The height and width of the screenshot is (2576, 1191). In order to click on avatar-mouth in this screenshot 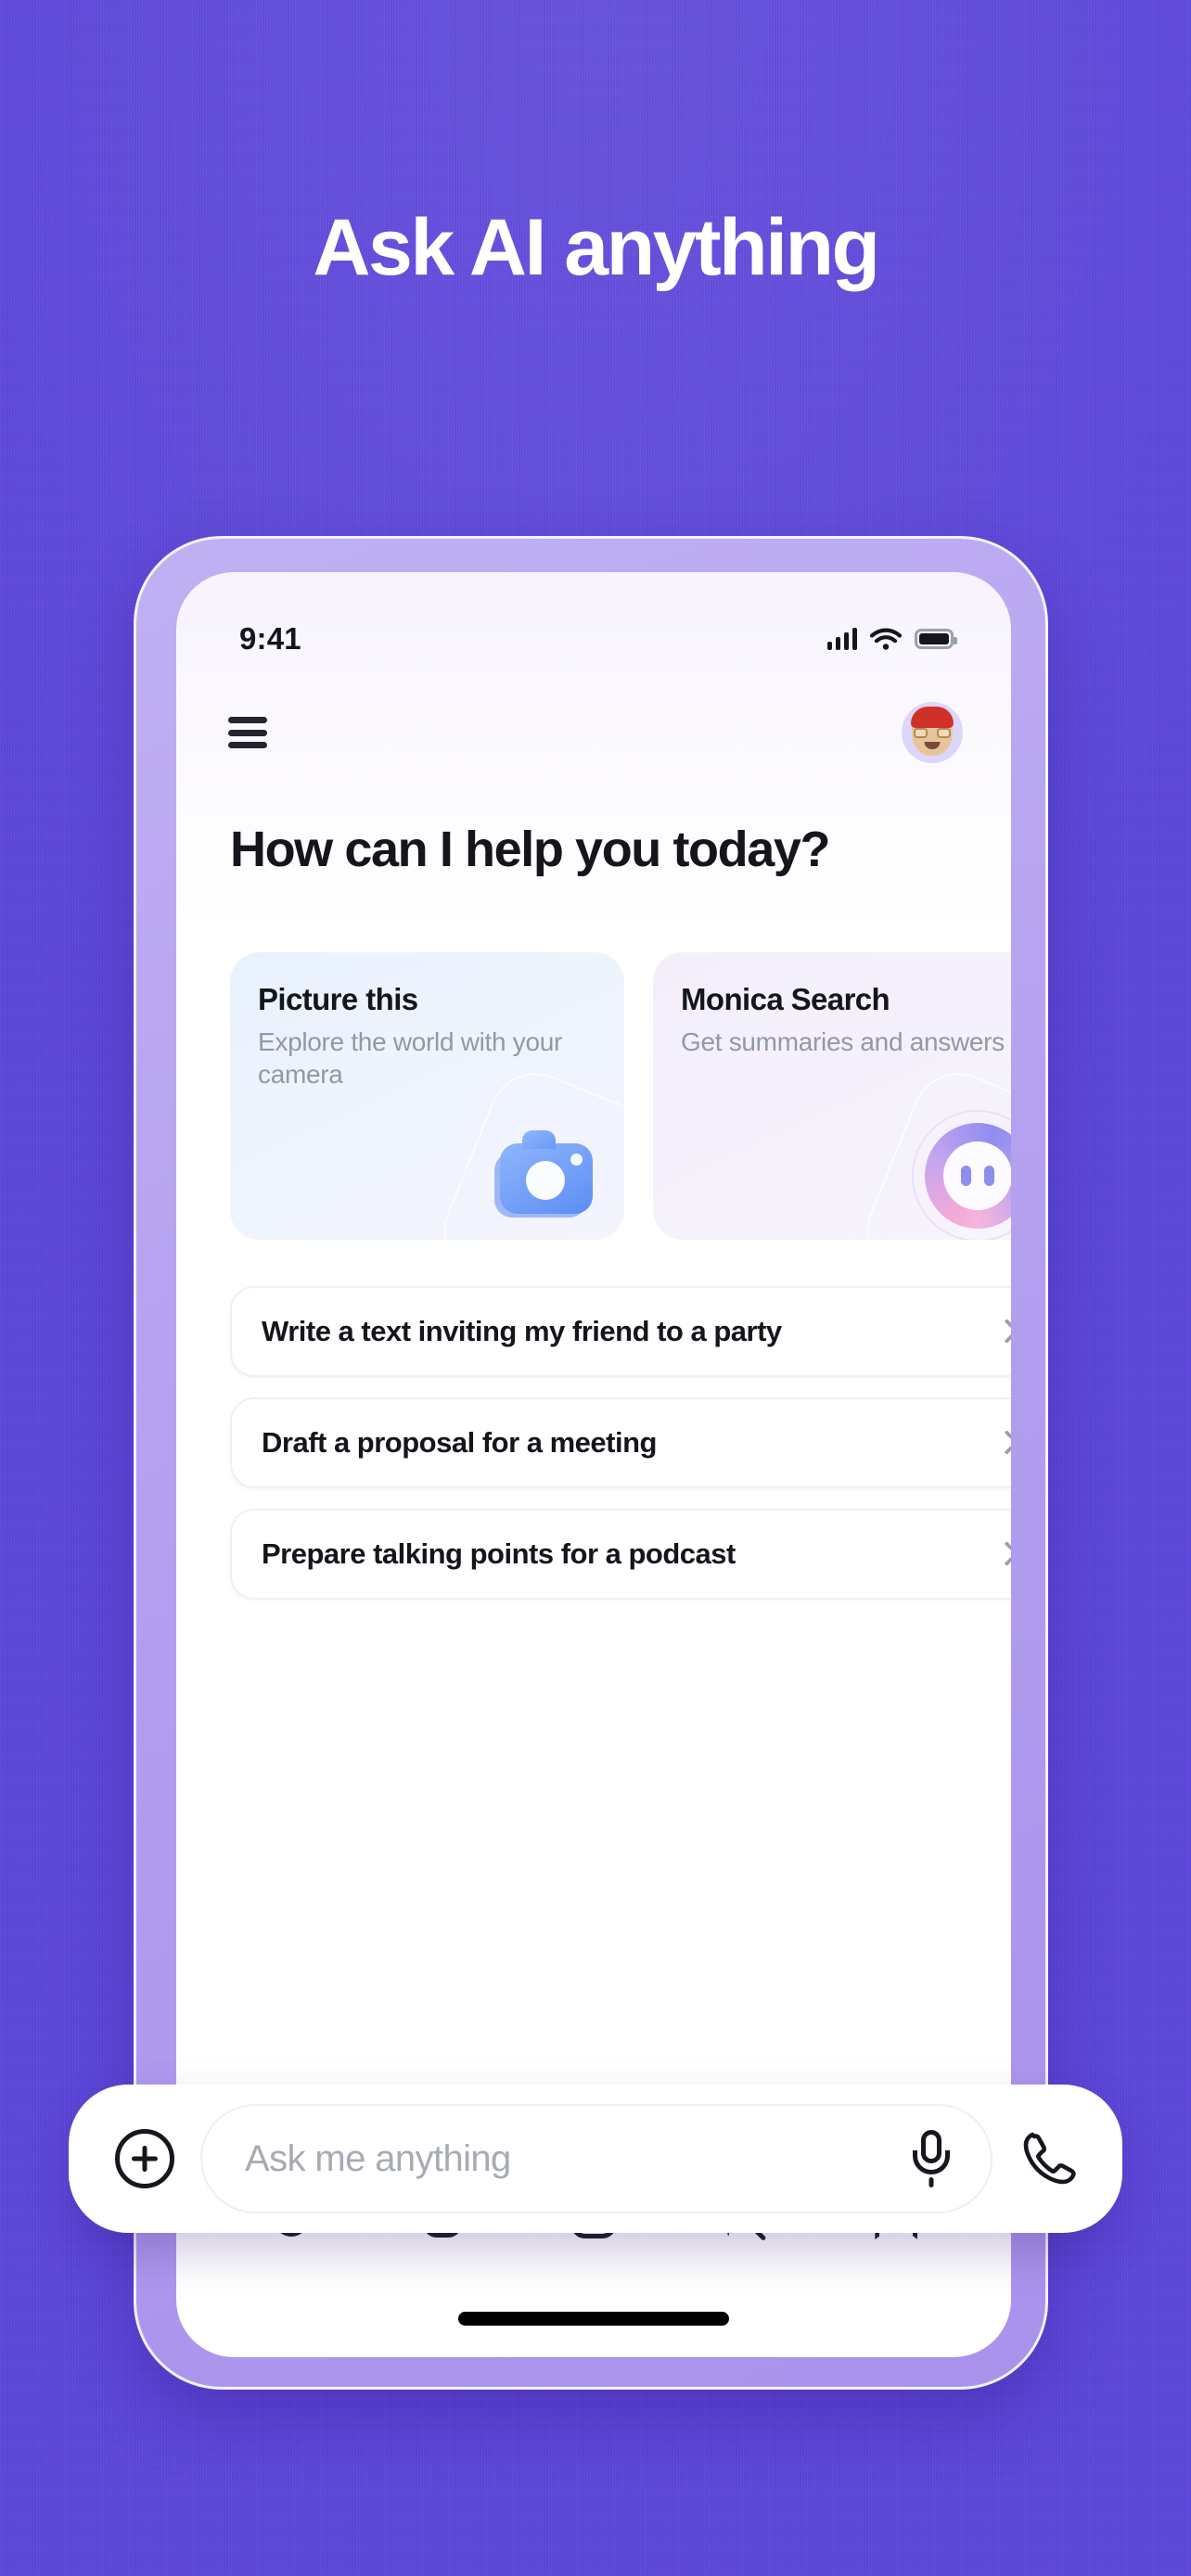, I will do `click(932, 746)`.